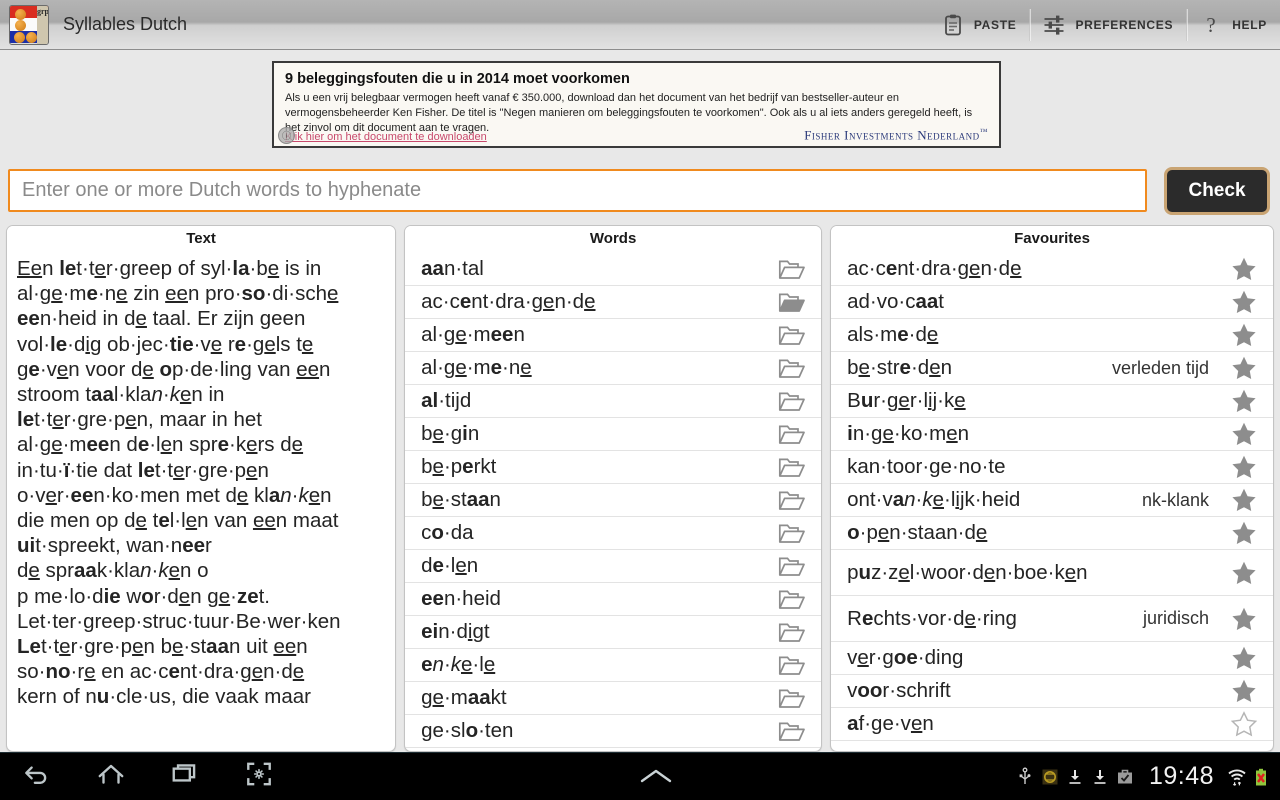 The image size is (1280, 800). What do you see at coordinates (1052, 467) in the screenshot?
I see `favourite-row: kan·toor·ge·no·te` at bounding box center [1052, 467].